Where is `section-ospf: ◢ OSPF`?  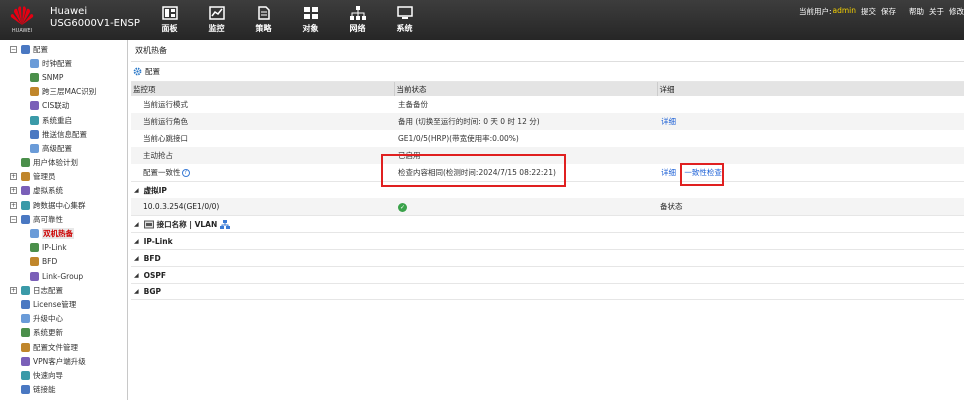 section-ospf: ◢ OSPF is located at coordinates (547, 274).